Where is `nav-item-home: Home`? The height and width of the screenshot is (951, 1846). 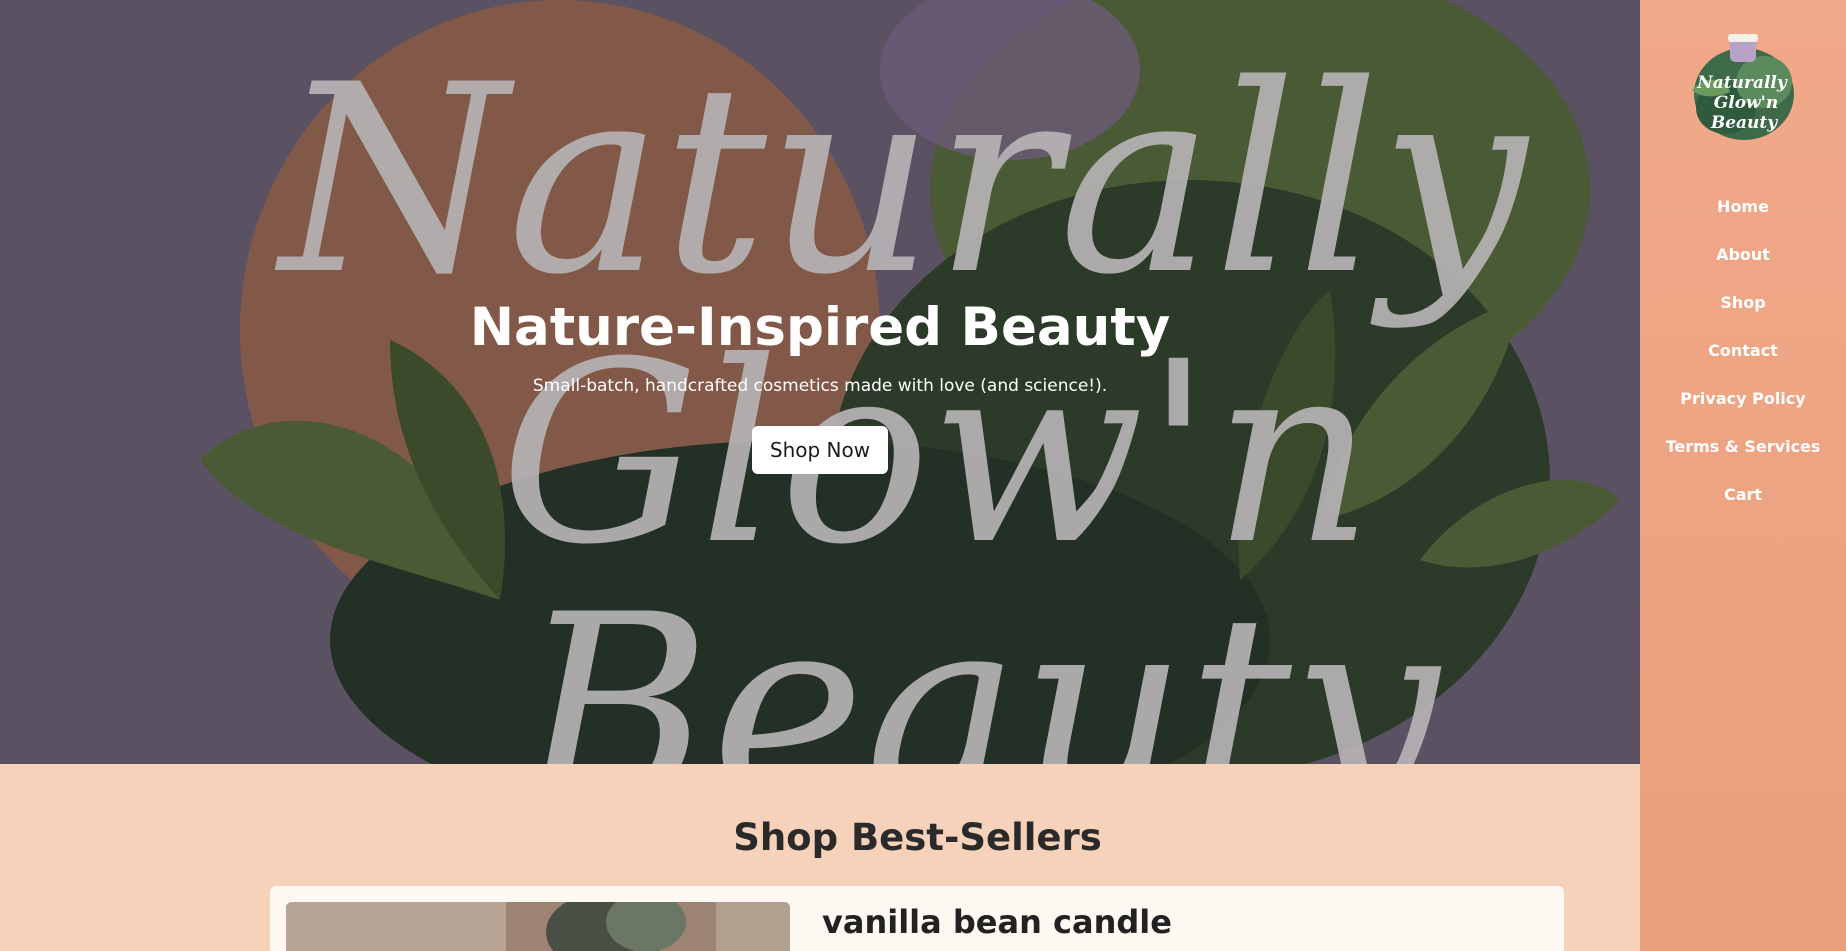
nav-item-home: Home is located at coordinates (1743, 214).